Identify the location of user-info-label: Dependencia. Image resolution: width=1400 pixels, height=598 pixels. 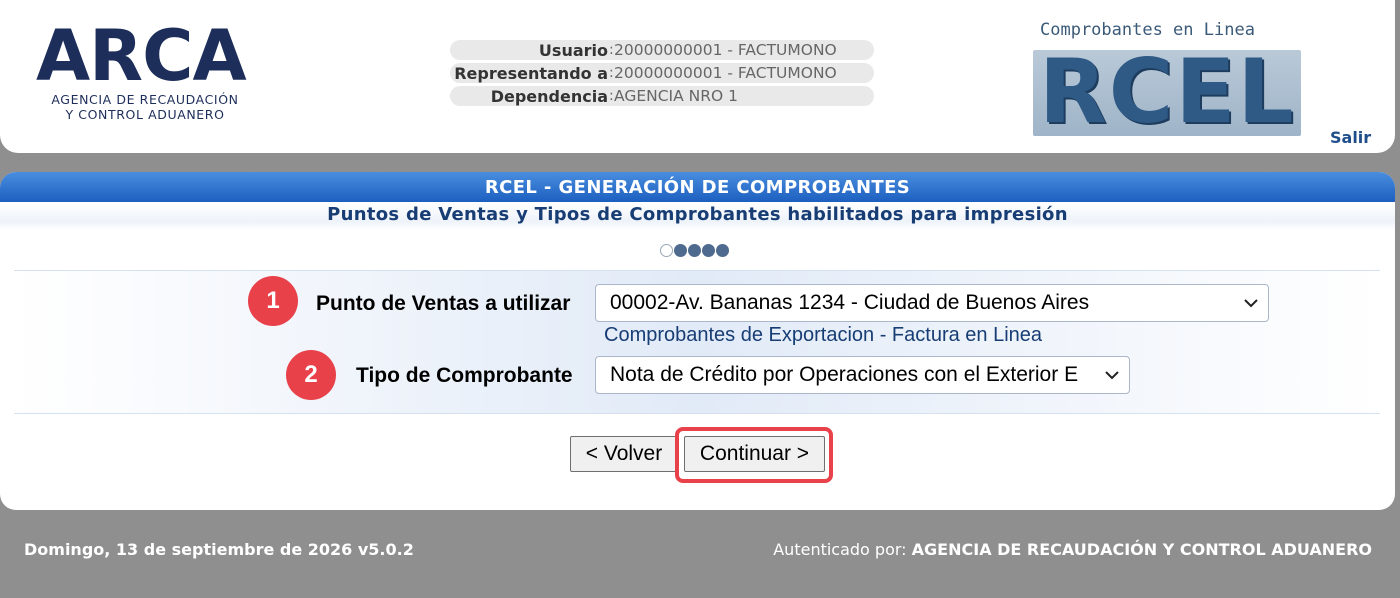
(549, 96).